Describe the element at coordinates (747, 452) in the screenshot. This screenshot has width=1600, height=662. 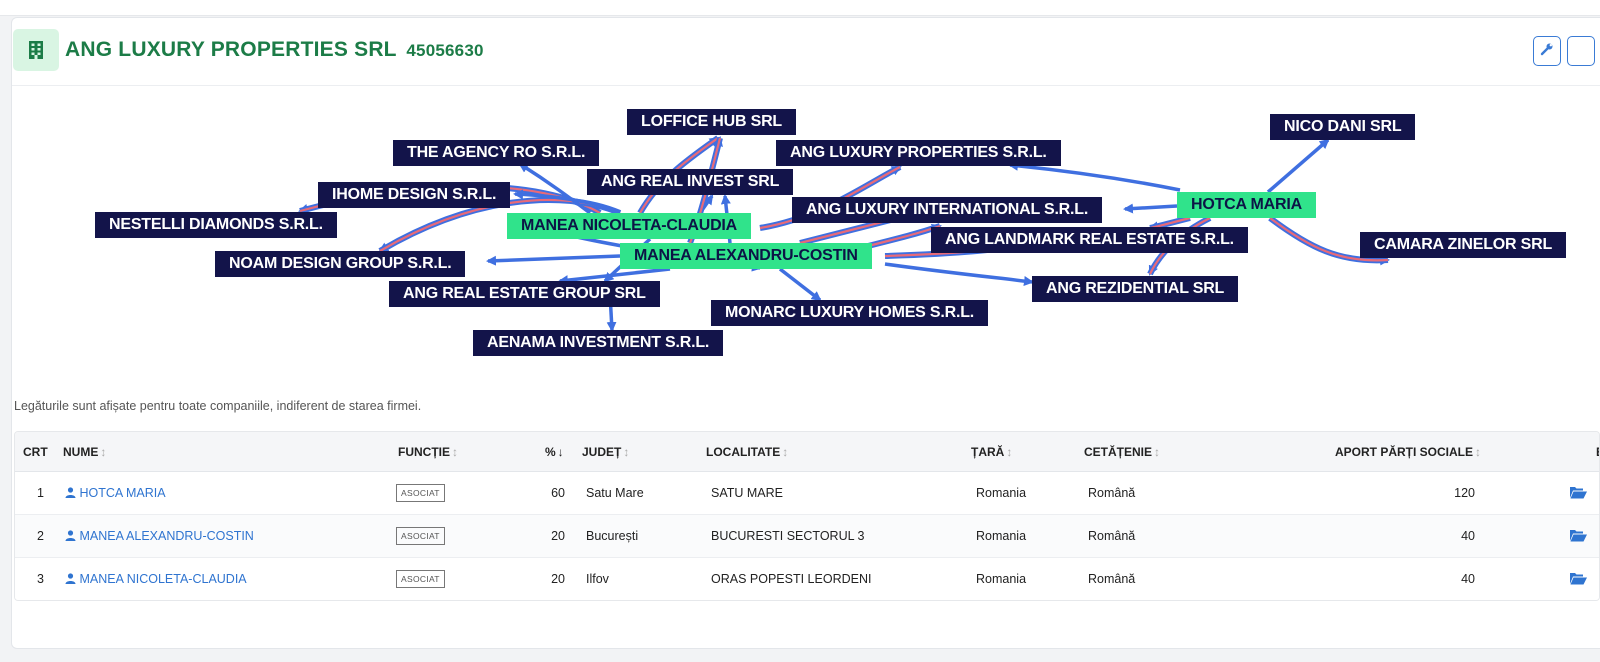
I see `col-localitate: LOCALITATE ↕` at that location.